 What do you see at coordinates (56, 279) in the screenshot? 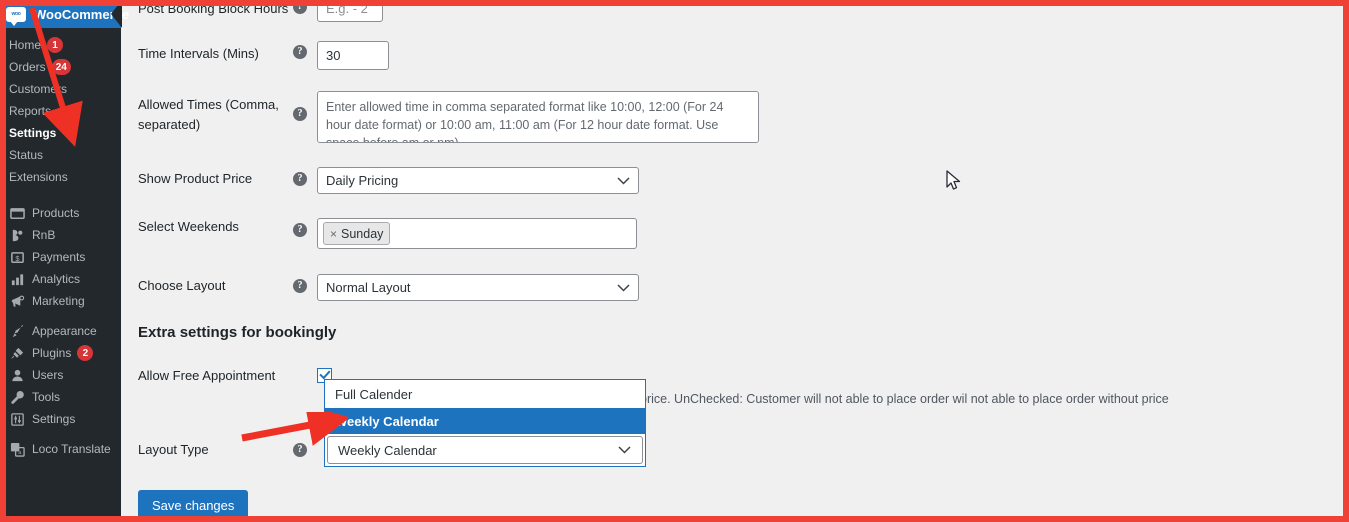
I see `sidebar-item-label: Analytics` at bounding box center [56, 279].